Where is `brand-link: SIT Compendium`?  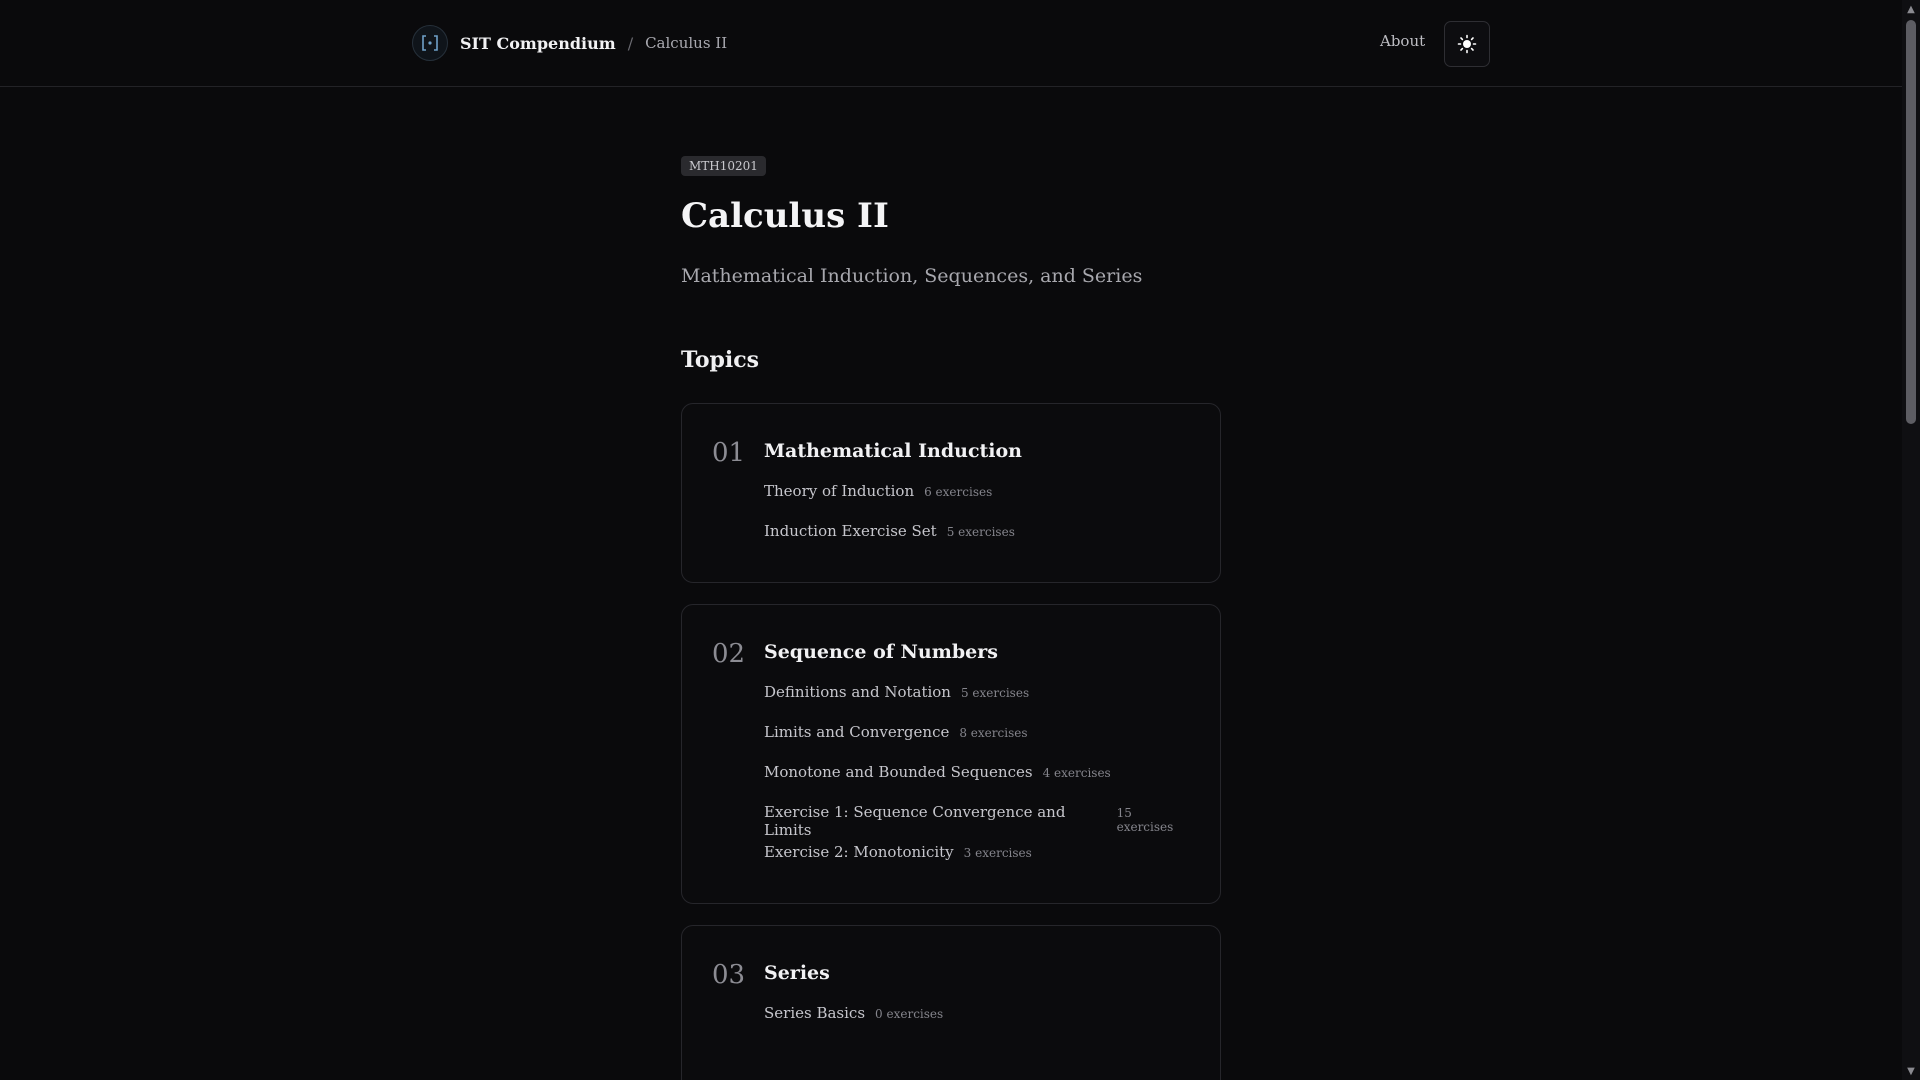 brand-link: SIT Compendium is located at coordinates (538, 43).